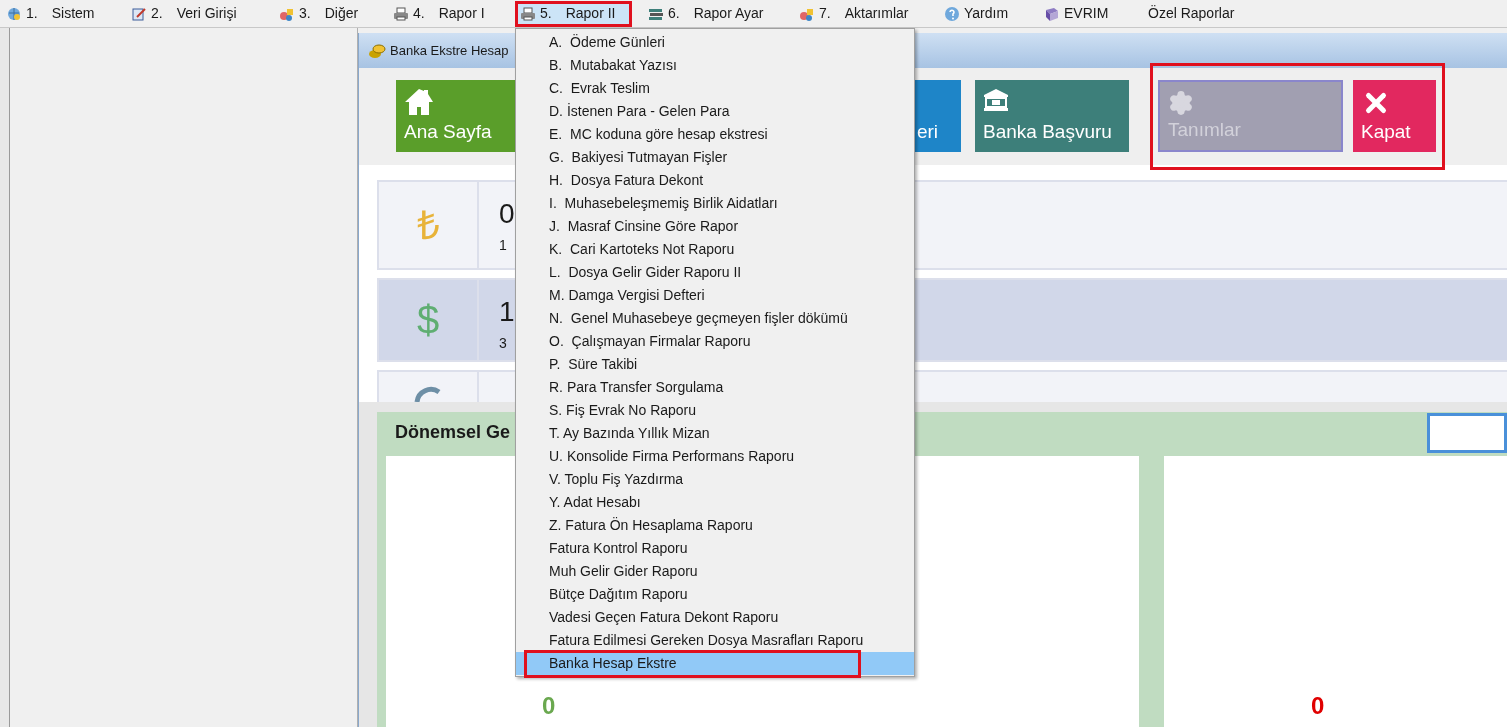 The height and width of the screenshot is (727, 1507). What do you see at coordinates (428, 225) in the screenshot?
I see `lira-sign-icon: ₺` at bounding box center [428, 225].